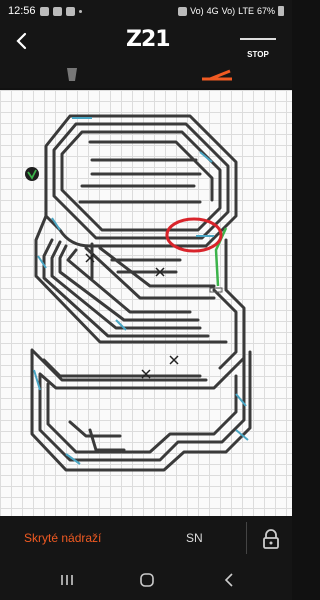 The height and width of the screenshot is (600, 320). What do you see at coordinates (265, 11) in the screenshot?
I see `battery-percent: 67%` at bounding box center [265, 11].